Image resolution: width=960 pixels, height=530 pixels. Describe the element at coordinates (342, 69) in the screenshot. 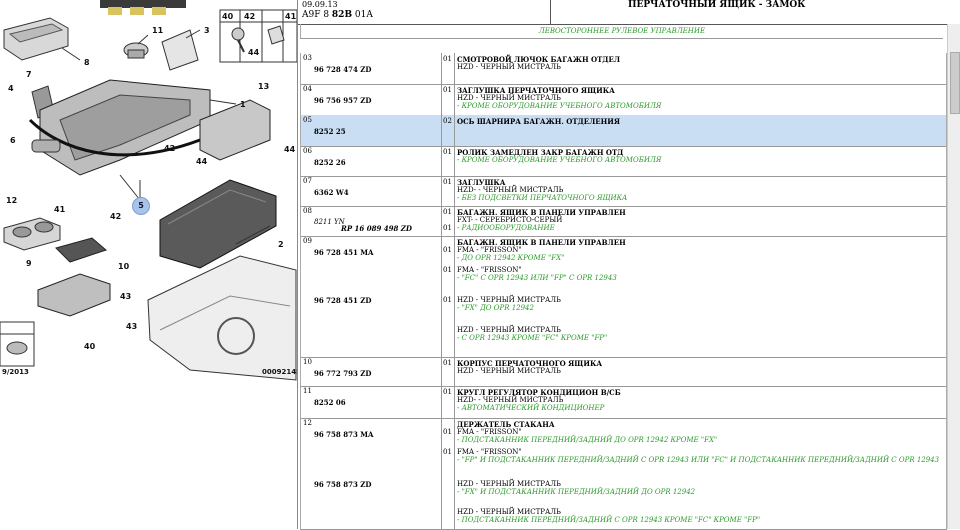

I see `part-number: 96 728 474 ZD` at that location.